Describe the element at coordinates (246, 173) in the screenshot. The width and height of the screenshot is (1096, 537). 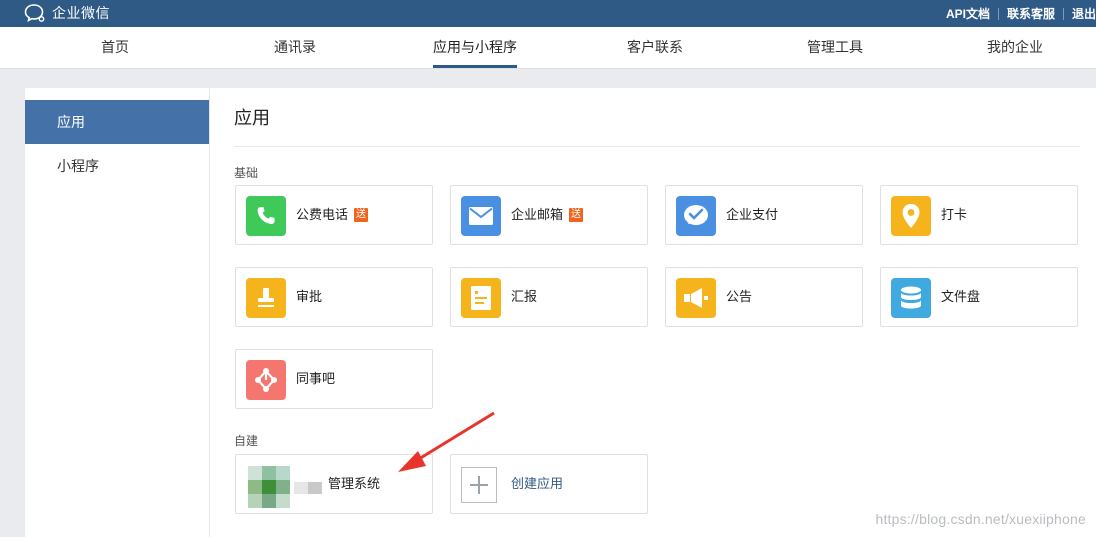
I see `section-label-basic: 基础` at that location.